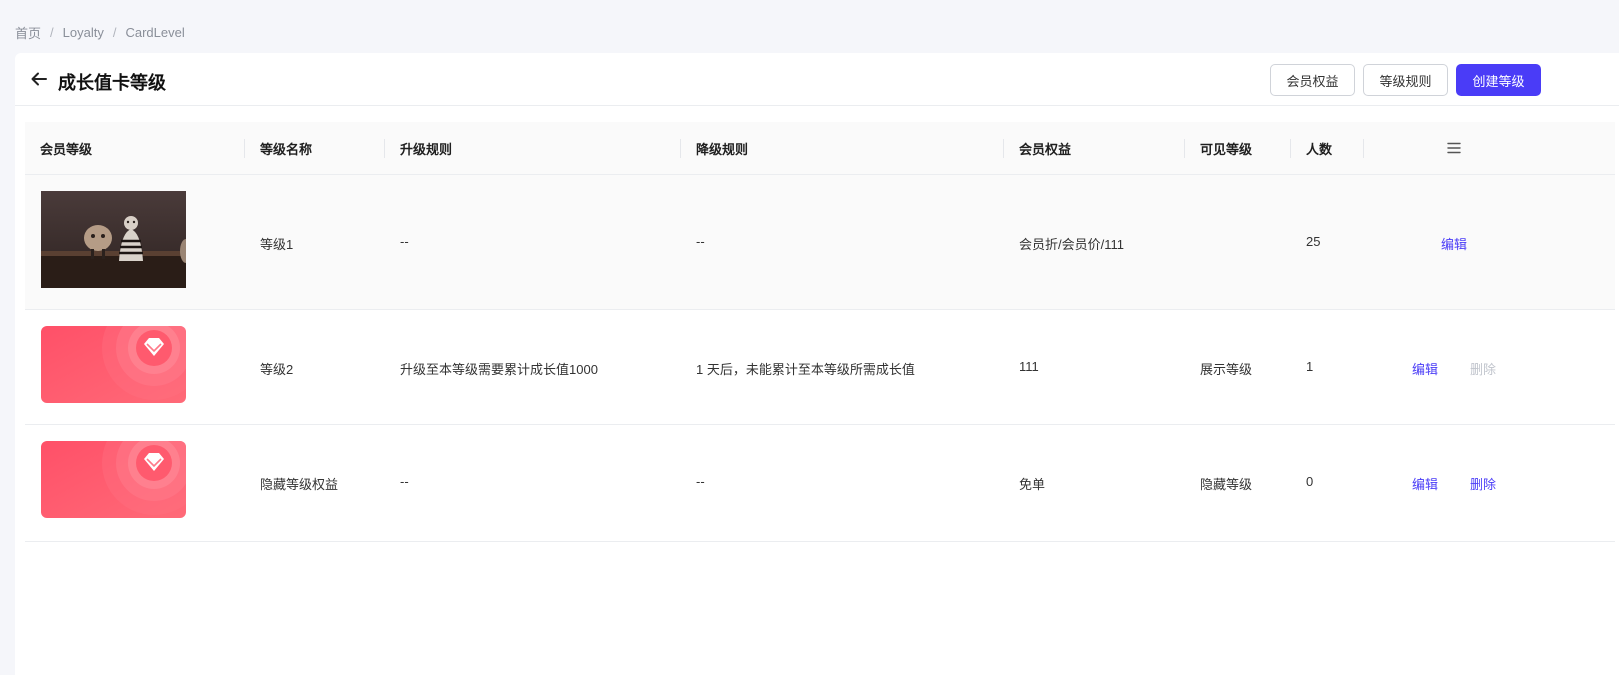 The height and width of the screenshot is (675, 1619). Describe the element at coordinates (1313, 241) in the screenshot. I see `member-count: 25` at that location.